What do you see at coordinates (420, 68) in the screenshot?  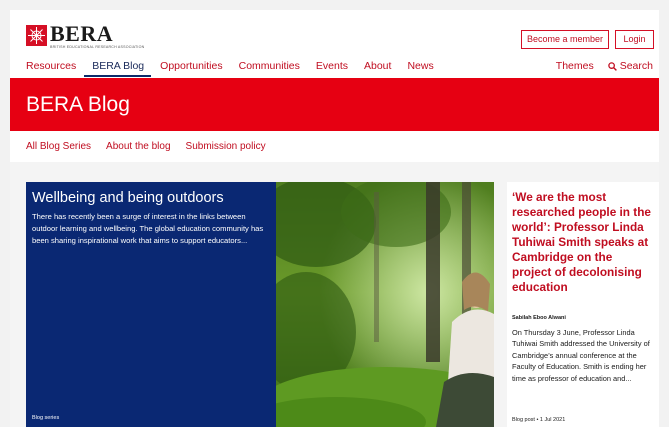 I see `nav-item-news: News` at bounding box center [420, 68].